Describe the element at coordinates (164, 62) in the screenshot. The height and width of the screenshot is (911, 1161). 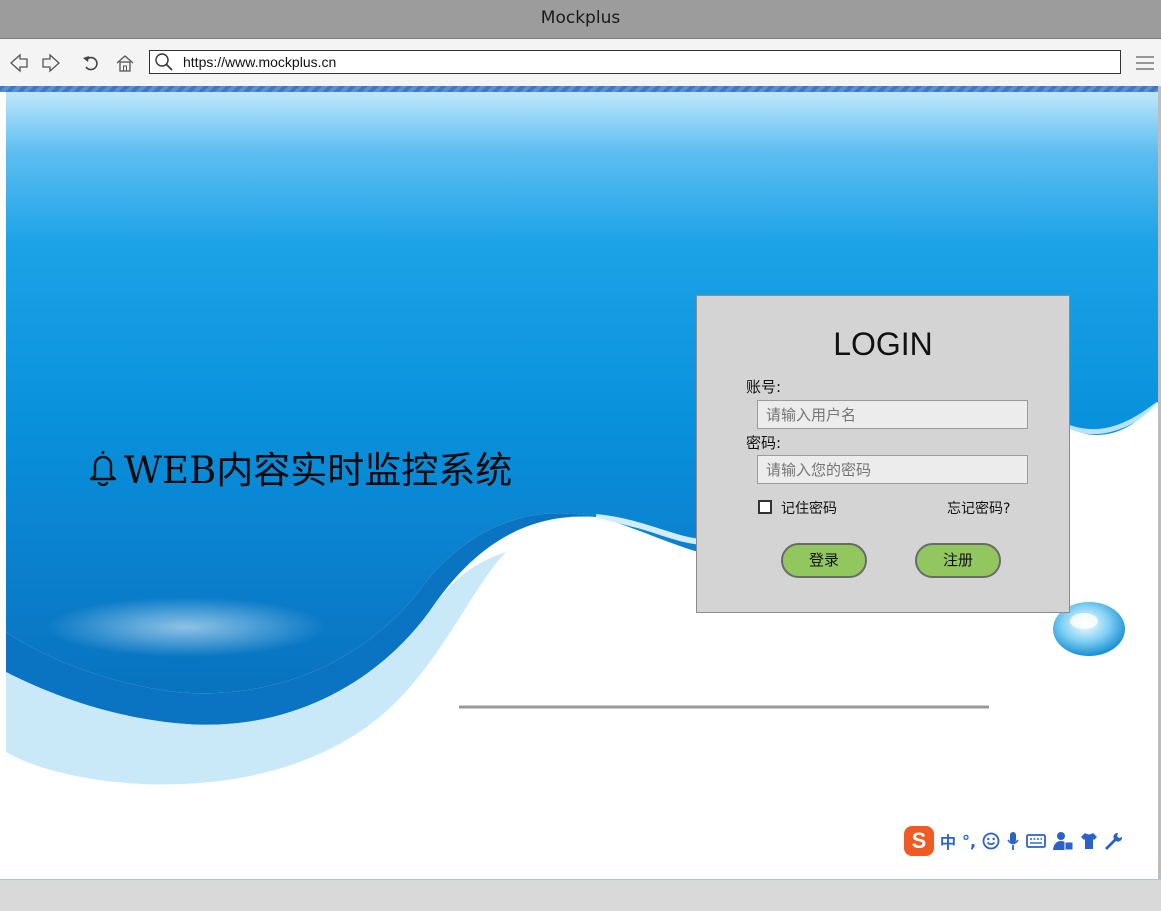
I see `search-icon` at that location.